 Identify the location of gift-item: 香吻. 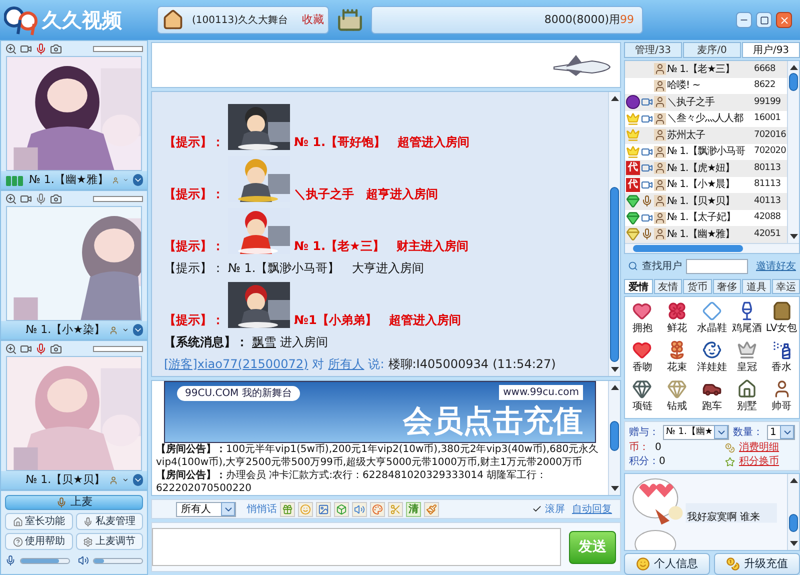
(642, 358).